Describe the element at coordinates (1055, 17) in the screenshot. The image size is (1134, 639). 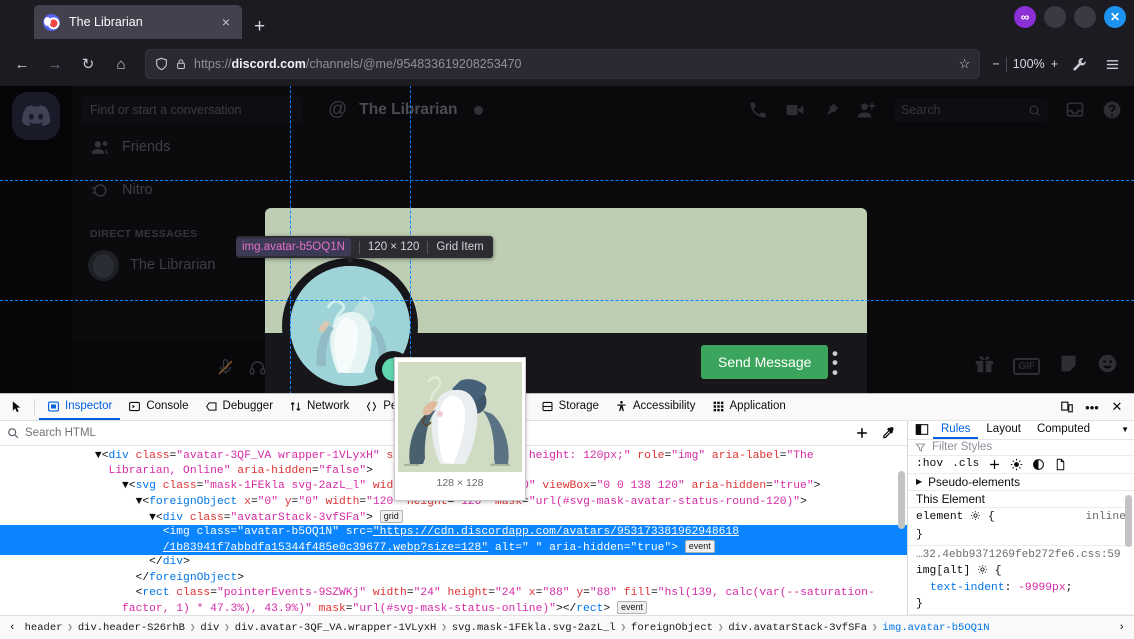
I see `window-minimize-button` at that location.